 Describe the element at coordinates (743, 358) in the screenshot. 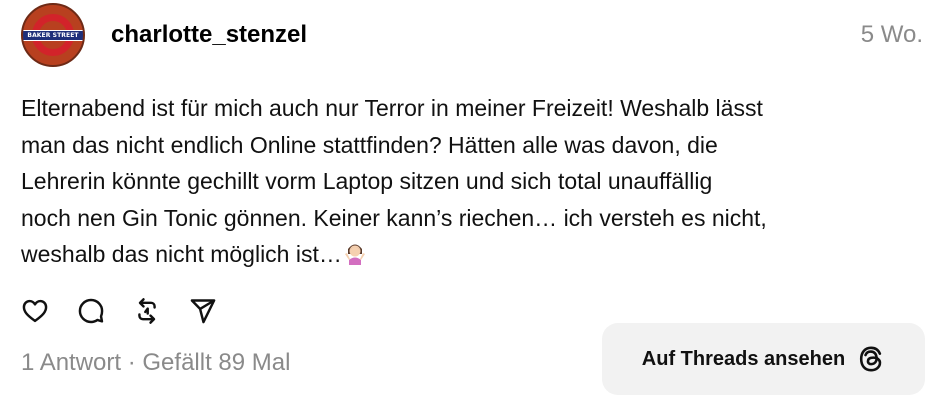

I see `view-on-threads-label: Auf Threads ansehen` at that location.